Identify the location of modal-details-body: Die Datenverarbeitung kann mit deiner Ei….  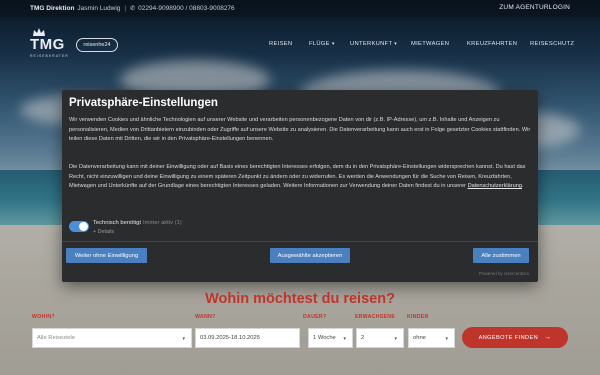
(297, 177).